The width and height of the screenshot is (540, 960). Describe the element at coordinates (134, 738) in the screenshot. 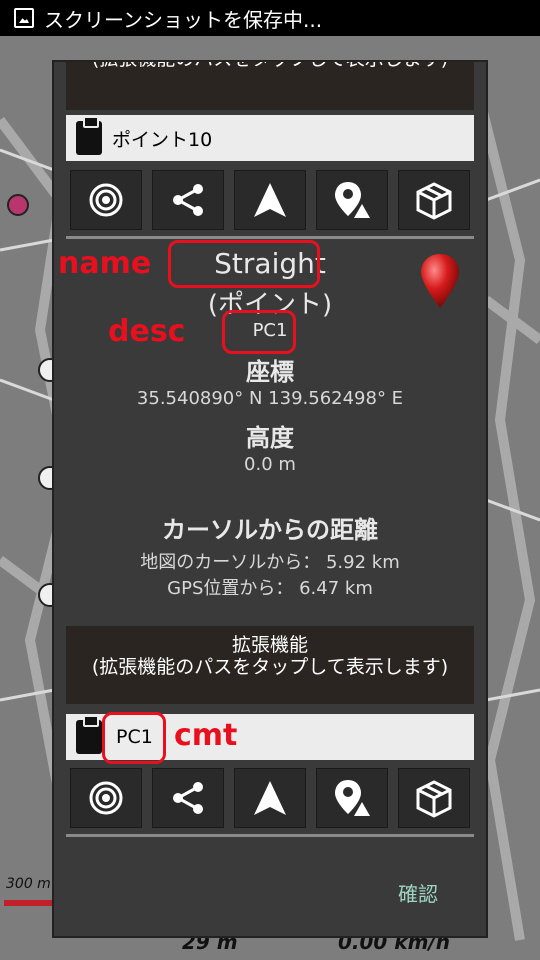

I see `cmt-highlight-box` at that location.